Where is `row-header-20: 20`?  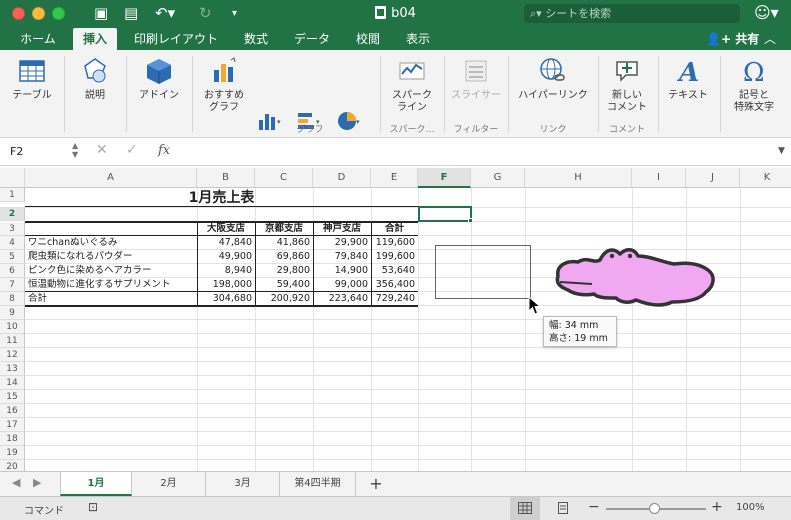
row-header-20: 20 is located at coordinates (12, 465).